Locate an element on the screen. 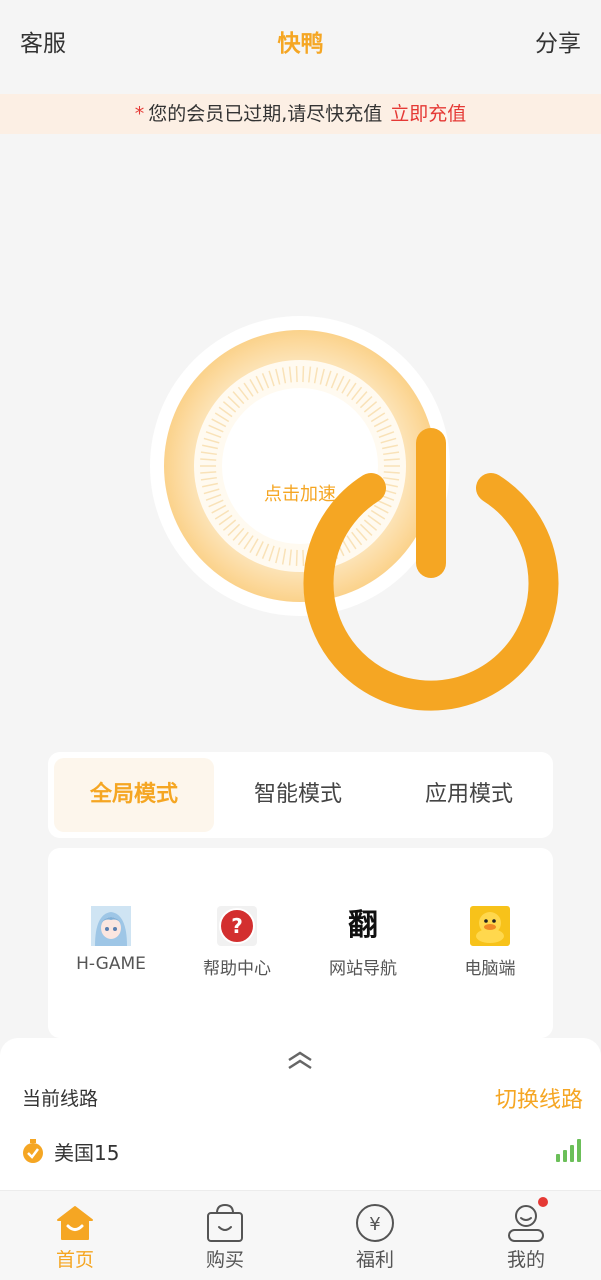  shortcut-grid: H-GAME ? 帮助中心 翻 网站导航 电脑端 is located at coordinates (300, 943).